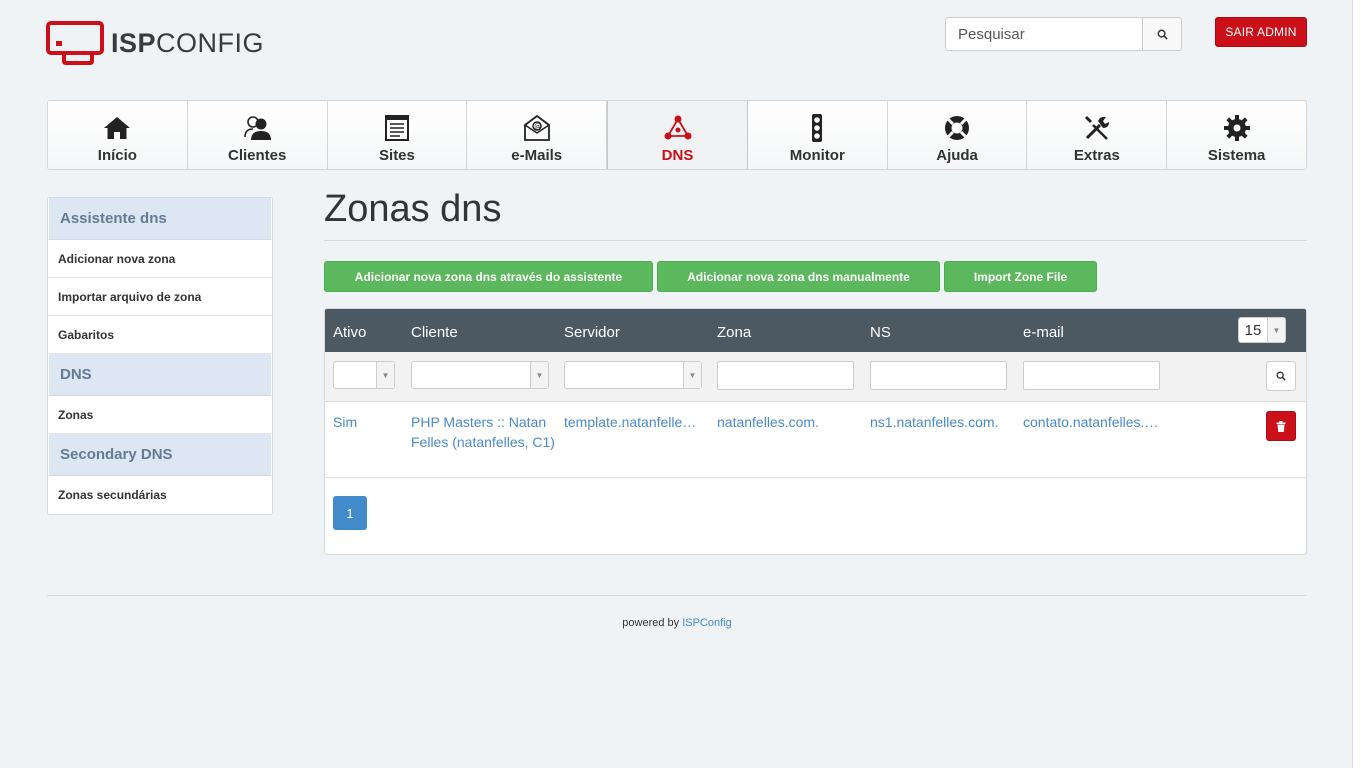  I want to click on nav-label: DNS, so click(677, 155).